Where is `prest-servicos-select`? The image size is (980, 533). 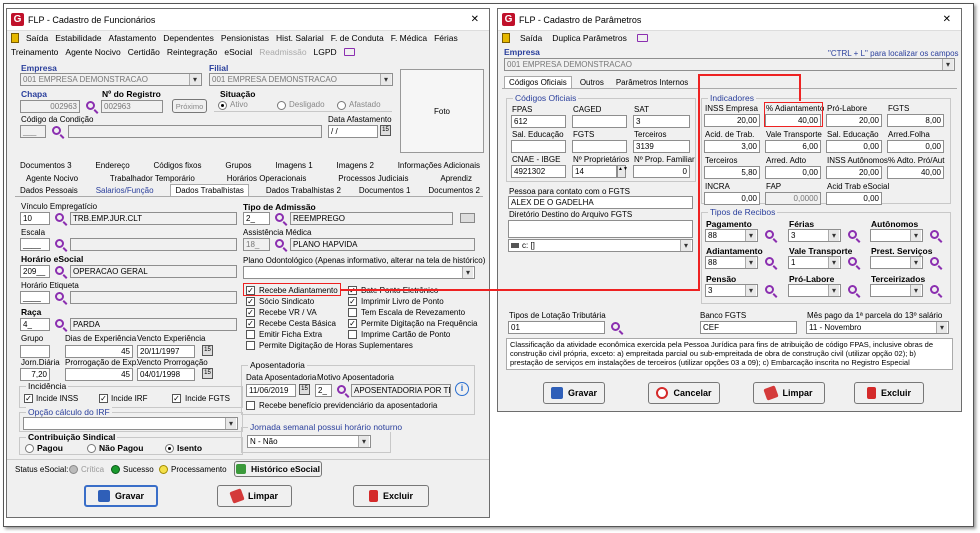
prest-servicos-select is located at coordinates (896, 262).